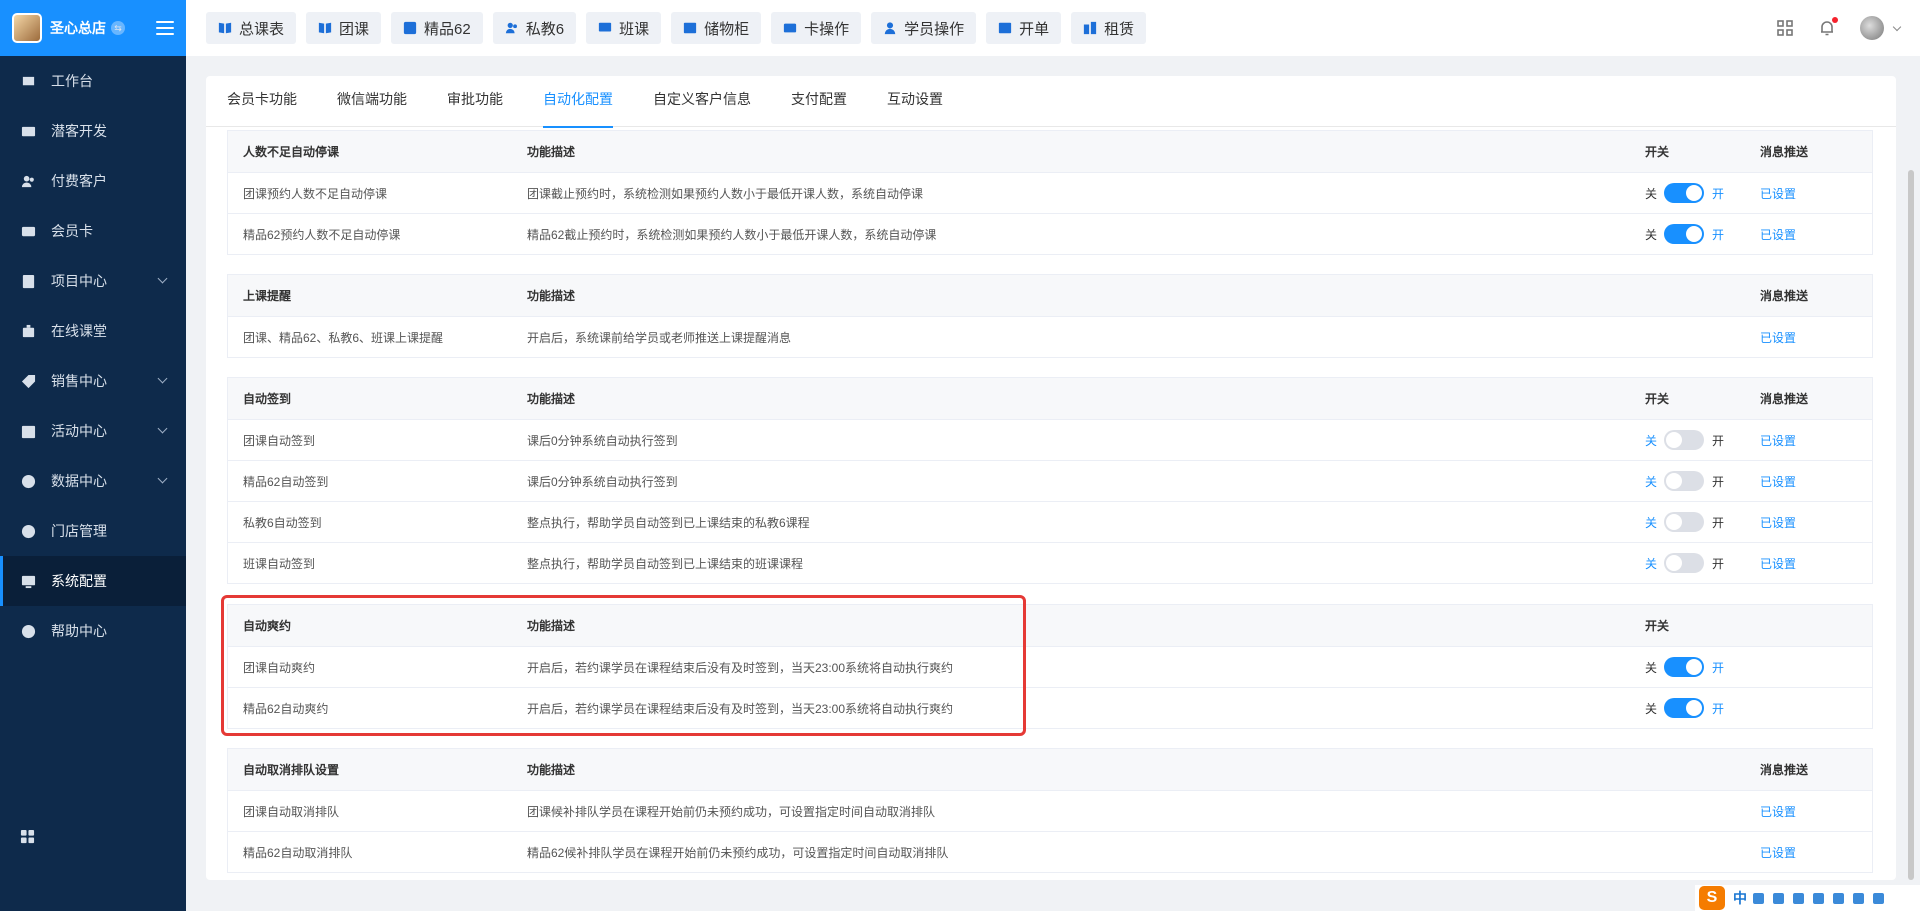 The height and width of the screenshot is (911, 1920). I want to click on avatar, so click(1872, 28).